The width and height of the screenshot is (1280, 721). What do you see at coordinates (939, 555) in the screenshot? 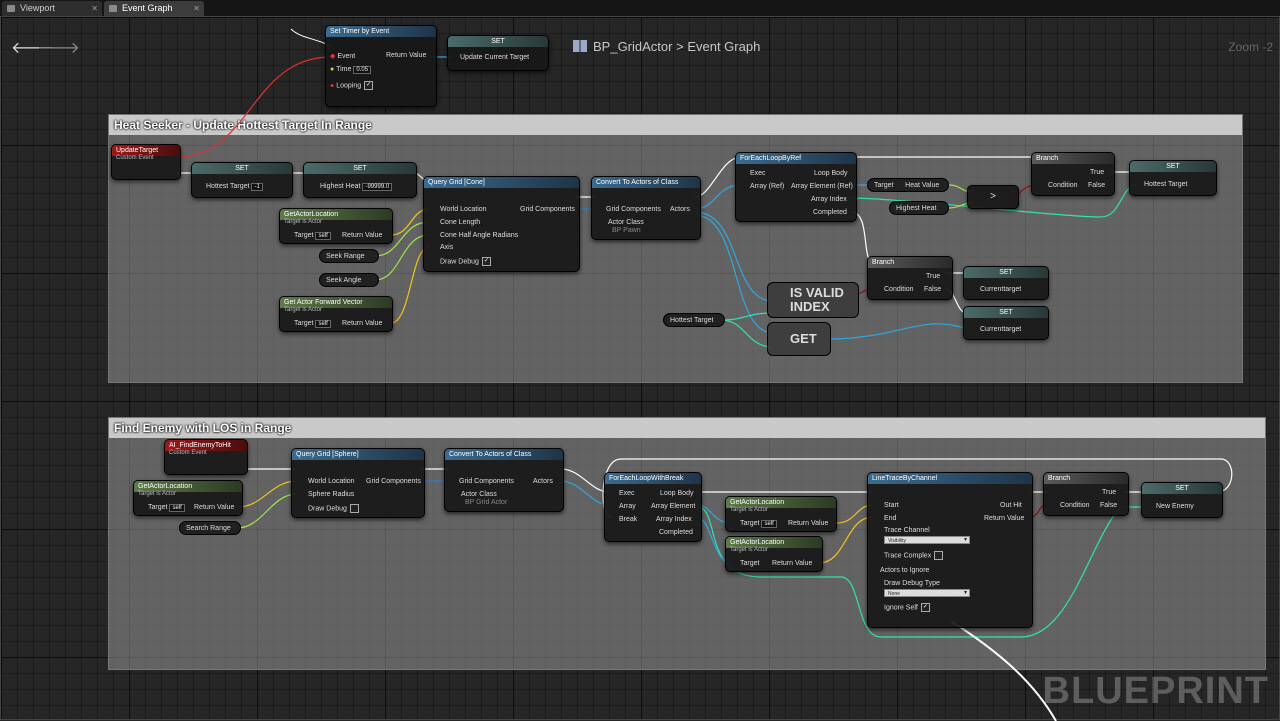
I see `trace-complex-checkbox` at bounding box center [939, 555].